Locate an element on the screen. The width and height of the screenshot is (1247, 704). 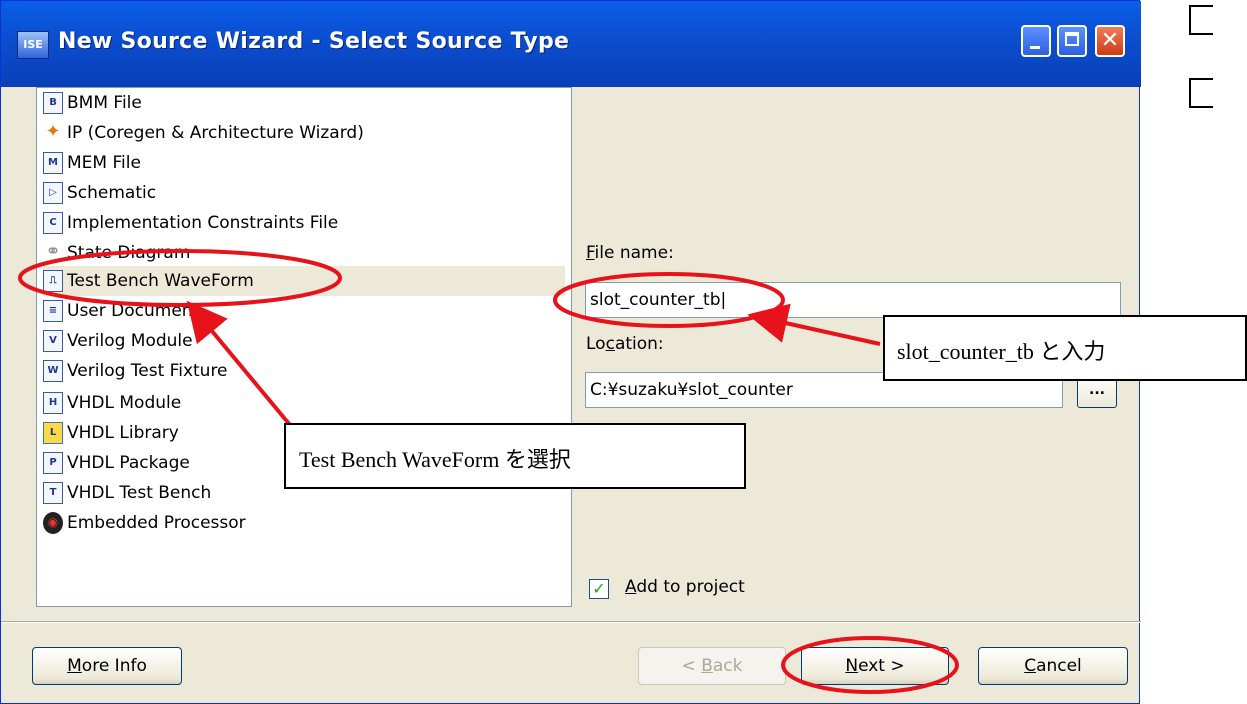
list-item-label: Verilog Test Fixture is located at coordinates (147, 371).